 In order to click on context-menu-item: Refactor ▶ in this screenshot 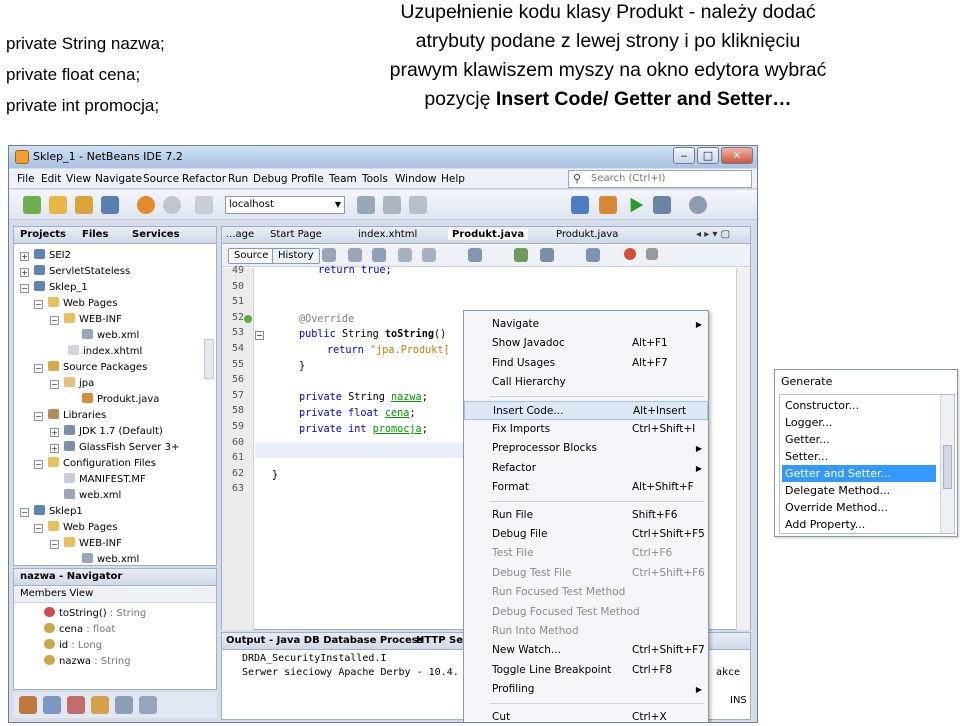, I will do `click(586, 468)`.